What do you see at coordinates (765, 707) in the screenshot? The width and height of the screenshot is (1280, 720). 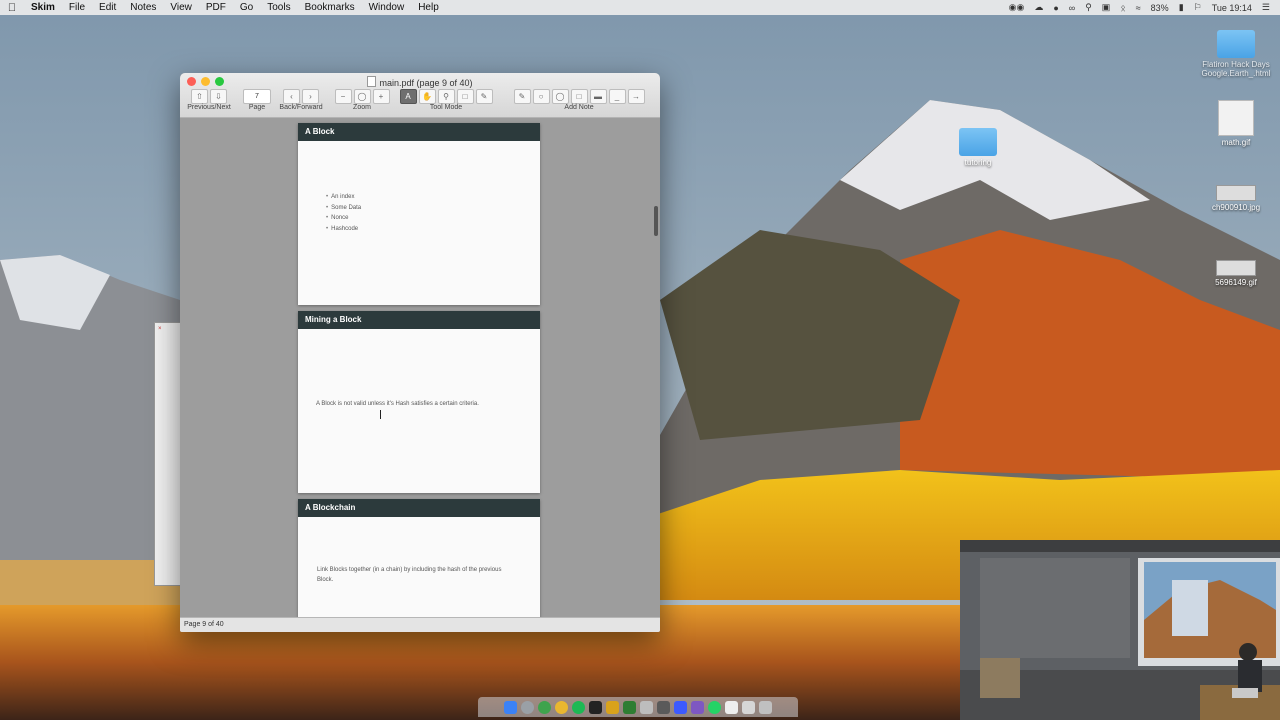 I see `trash-icon` at bounding box center [765, 707].